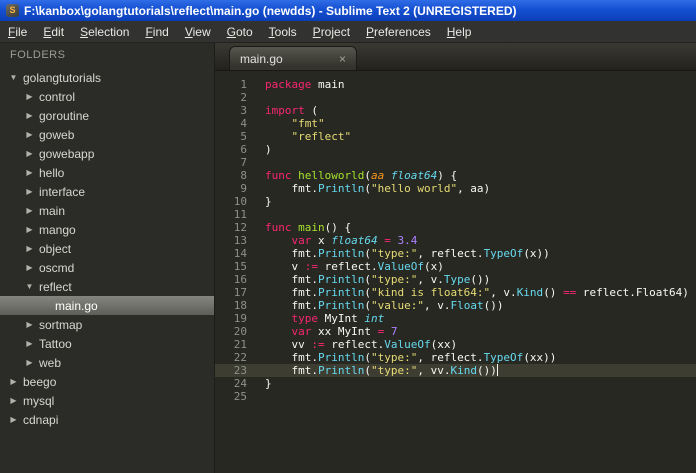 The image size is (696, 473). I want to click on line-number: 1, so click(243, 84).